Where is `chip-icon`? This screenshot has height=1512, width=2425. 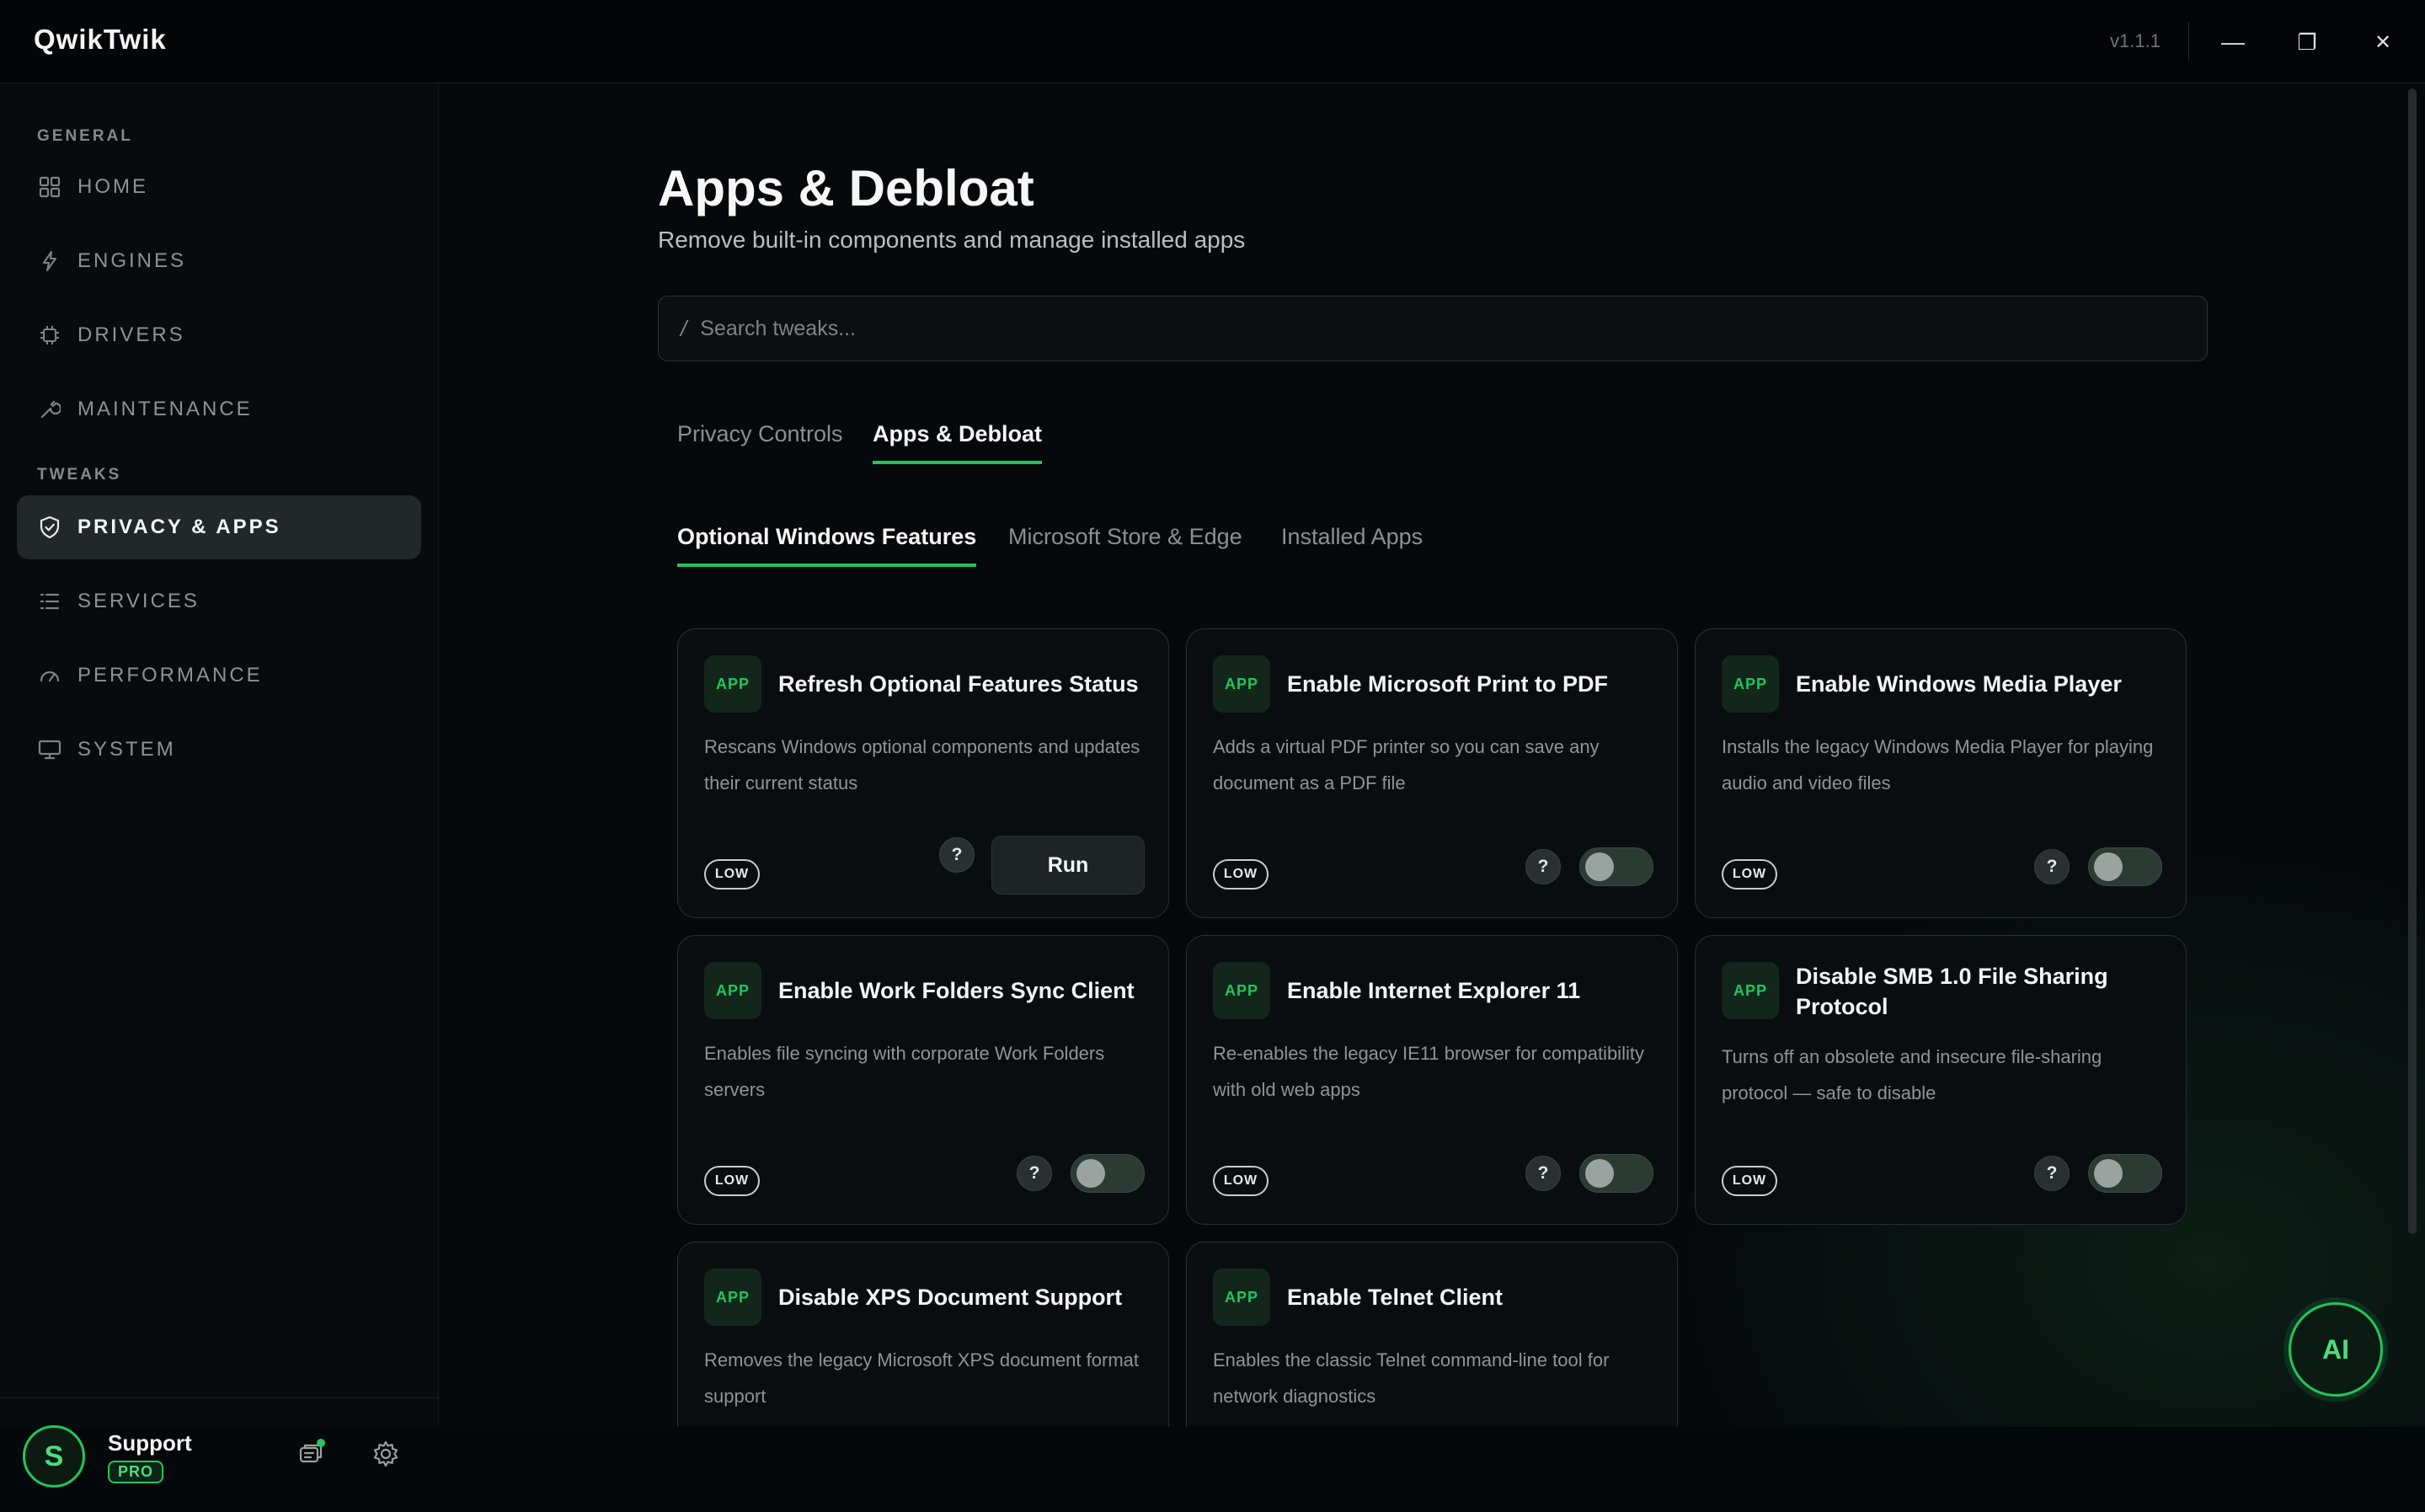 chip-icon is located at coordinates (49, 335).